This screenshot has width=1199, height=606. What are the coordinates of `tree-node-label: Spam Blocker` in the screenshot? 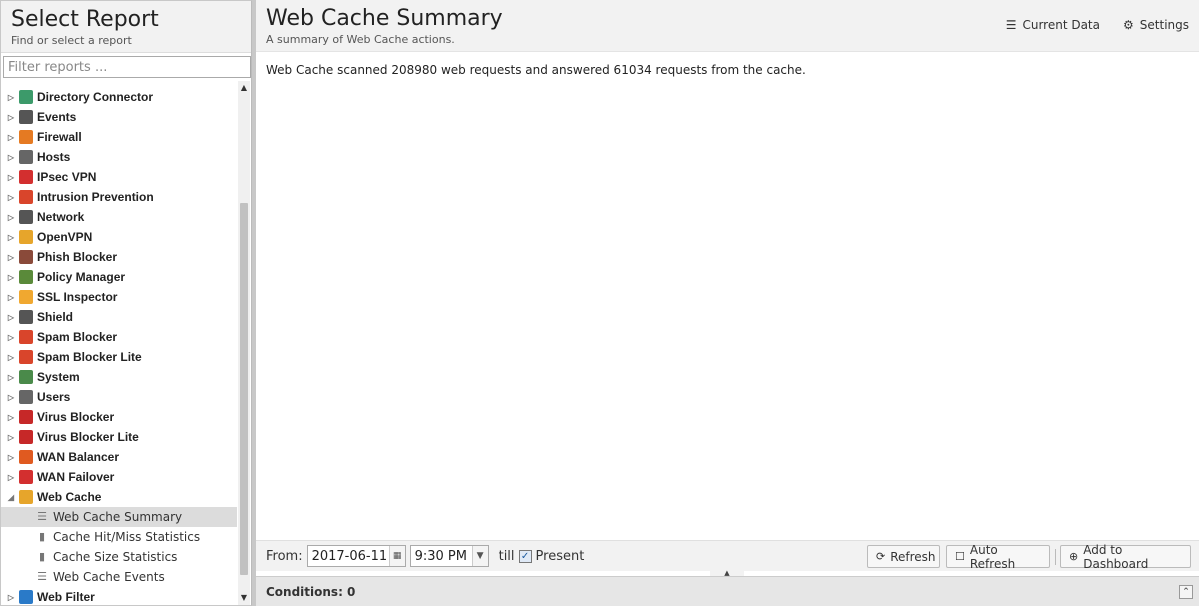 It's located at (77, 337).